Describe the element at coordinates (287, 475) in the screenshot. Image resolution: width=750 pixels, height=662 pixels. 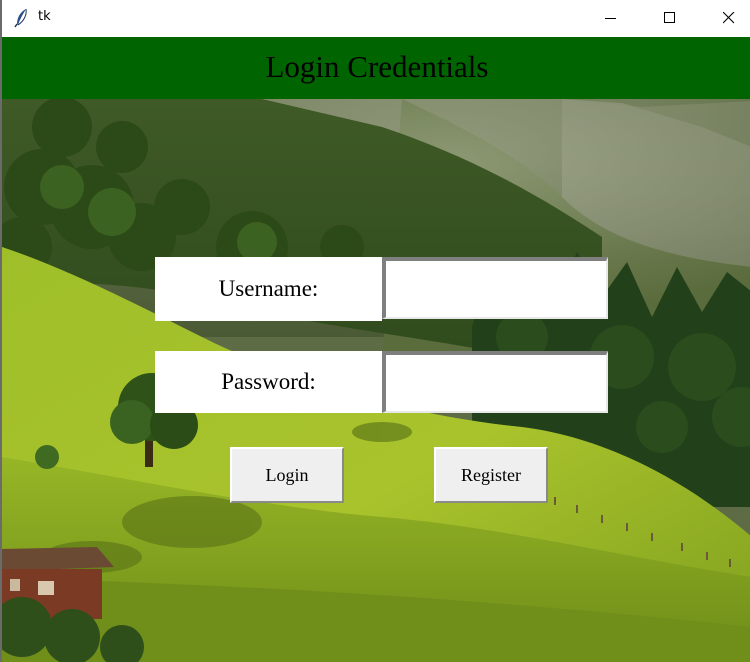
I see `login-button: Login` at that location.